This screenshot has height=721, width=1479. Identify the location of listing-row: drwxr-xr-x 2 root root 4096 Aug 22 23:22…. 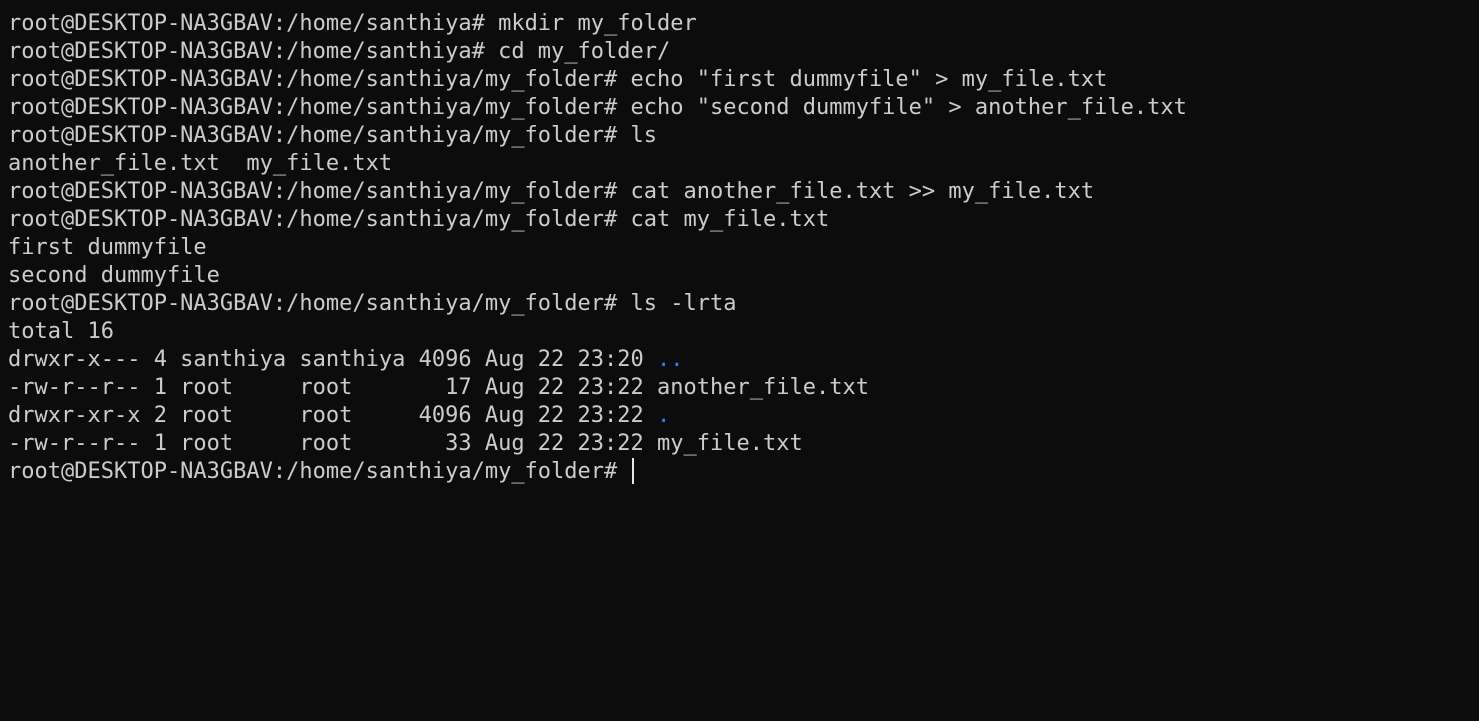
(743, 416).